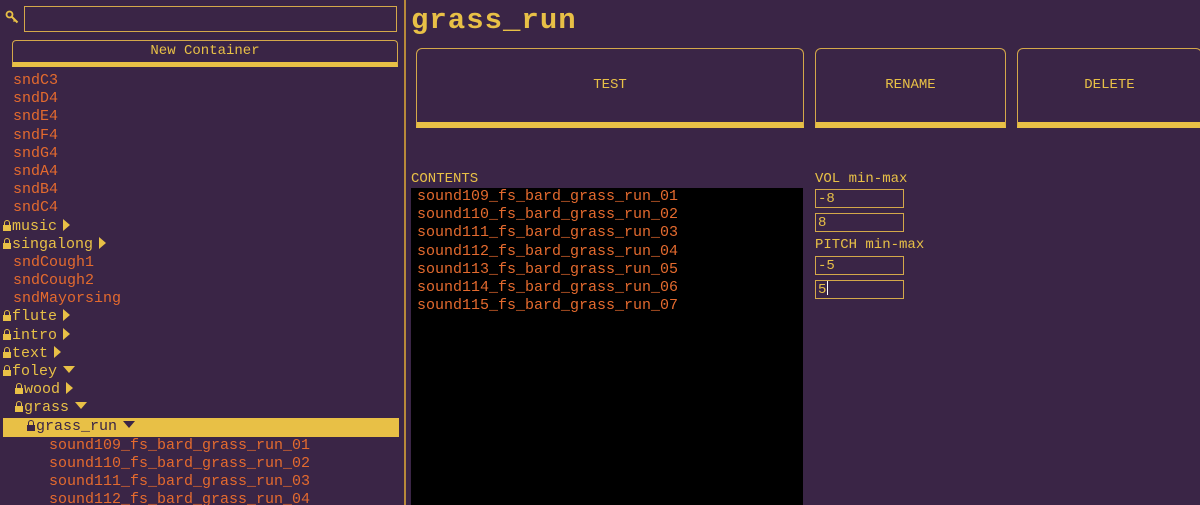 The width and height of the screenshot is (1200, 505). I want to click on tree-item-label: sndCough2, so click(54, 281).